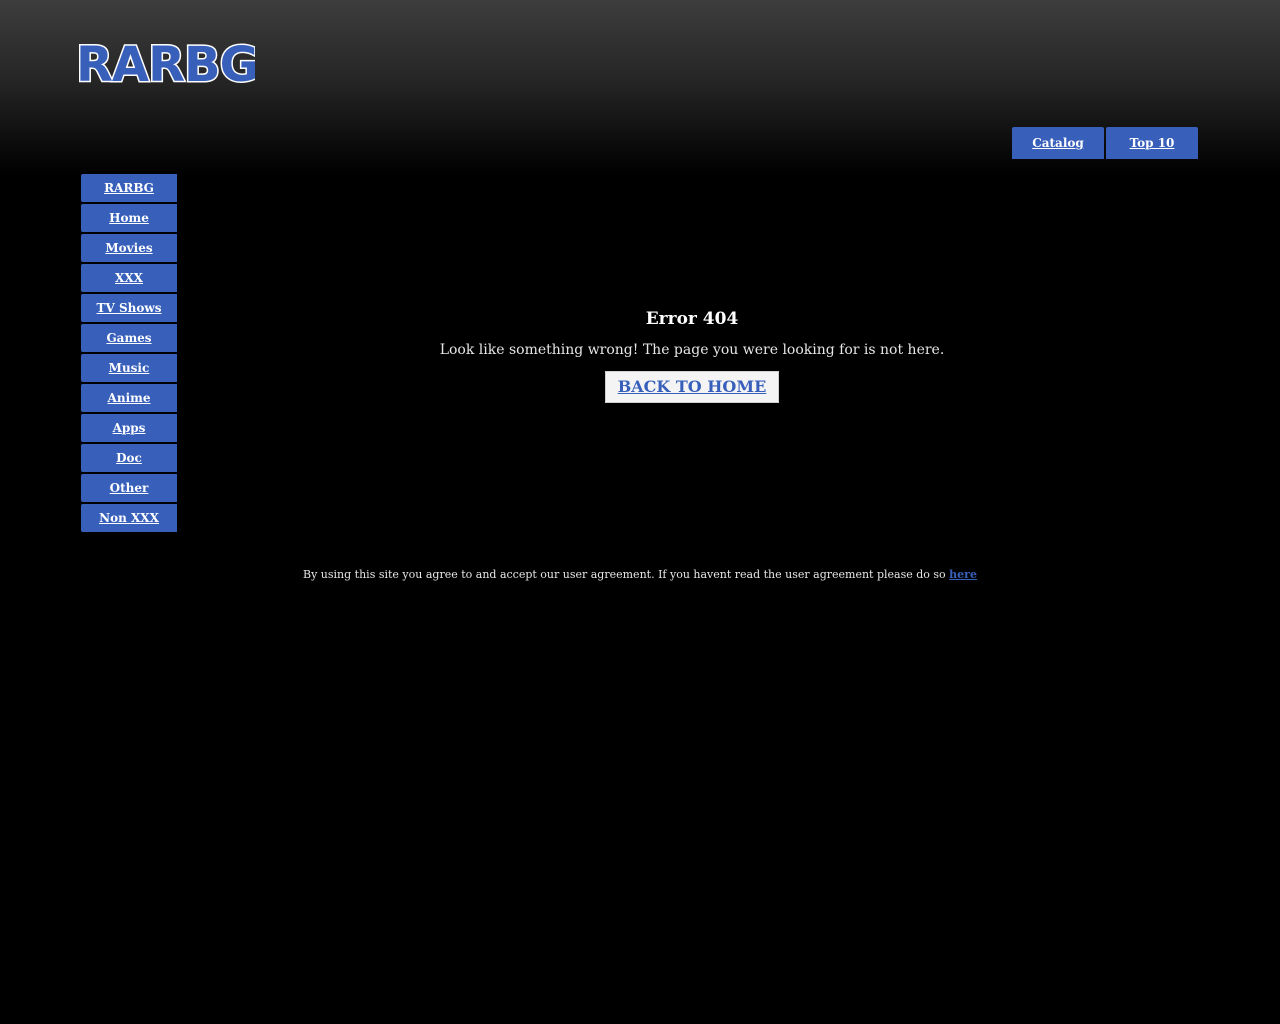 Image resolution: width=1280 pixels, height=1024 pixels. I want to click on error-title: Error 404, so click(692, 319).